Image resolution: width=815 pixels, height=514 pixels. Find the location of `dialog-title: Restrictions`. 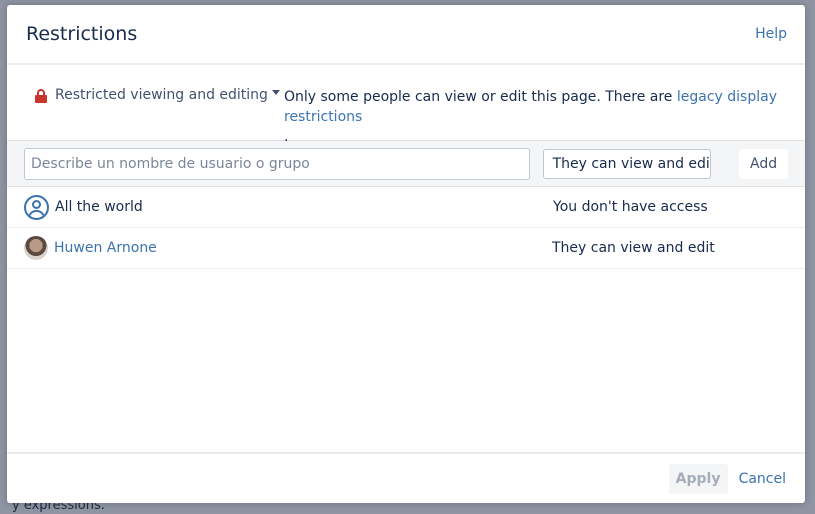

dialog-title: Restrictions is located at coordinates (82, 34).